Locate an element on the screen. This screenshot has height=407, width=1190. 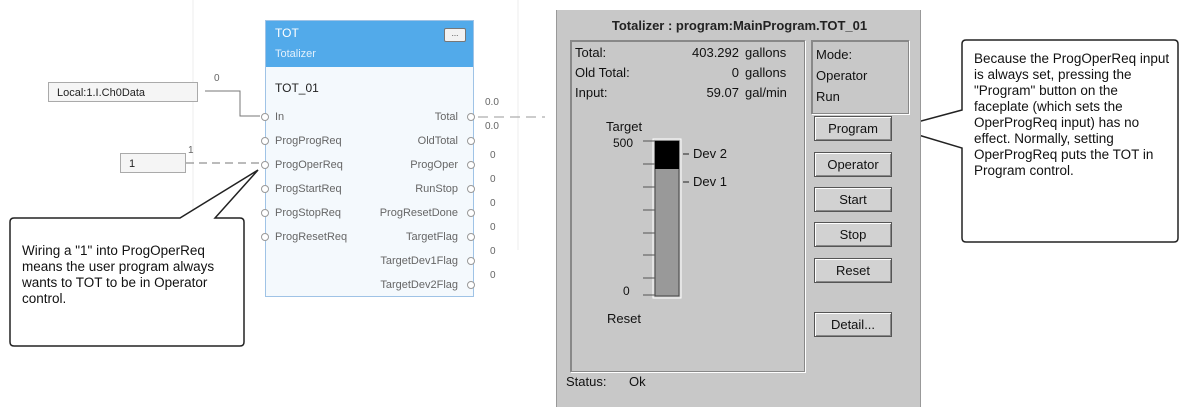
input-value: 59.07 is located at coordinates (722, 92).